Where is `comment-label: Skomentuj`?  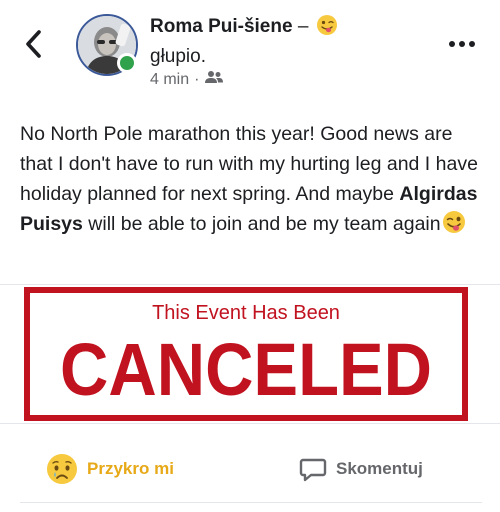 comment-label: Skomentuj is located at coordinates (379, 468).